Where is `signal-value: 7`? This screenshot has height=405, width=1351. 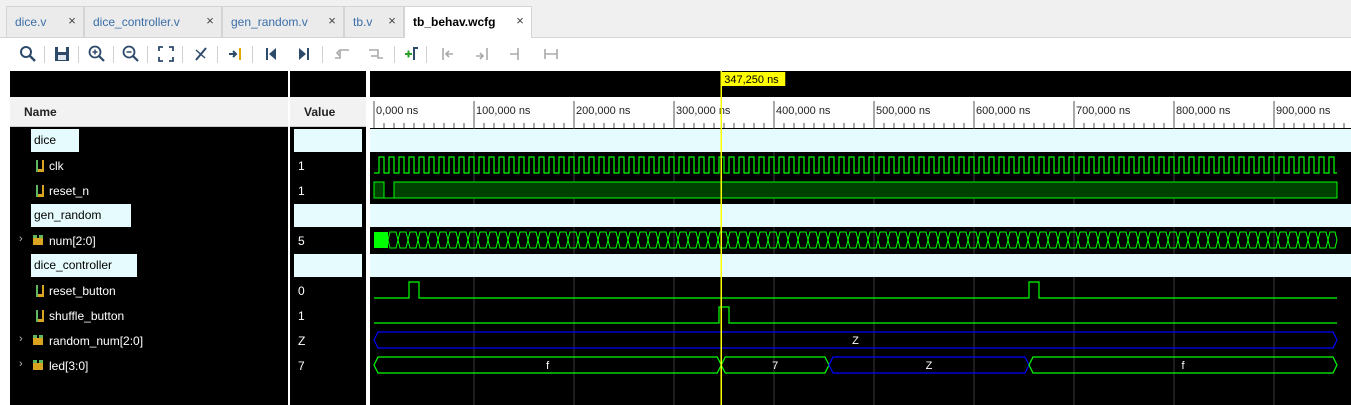
signal-value: 7 is located at coordinates (301, 366).